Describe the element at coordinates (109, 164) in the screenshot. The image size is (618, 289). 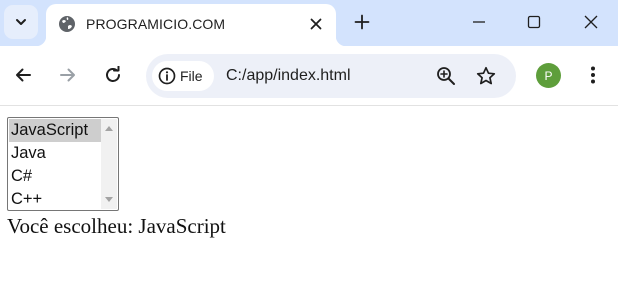
I see `listbox-scrollbar` at that location.